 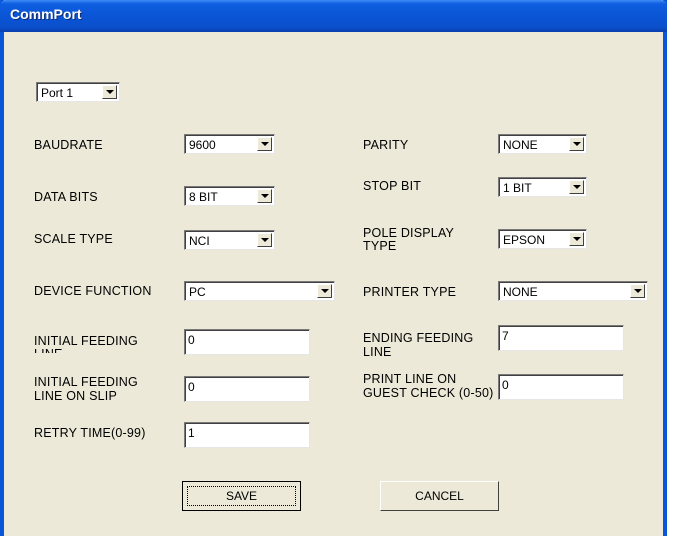 I want to click on parity-value: NONE, so click(x=520, y=145).